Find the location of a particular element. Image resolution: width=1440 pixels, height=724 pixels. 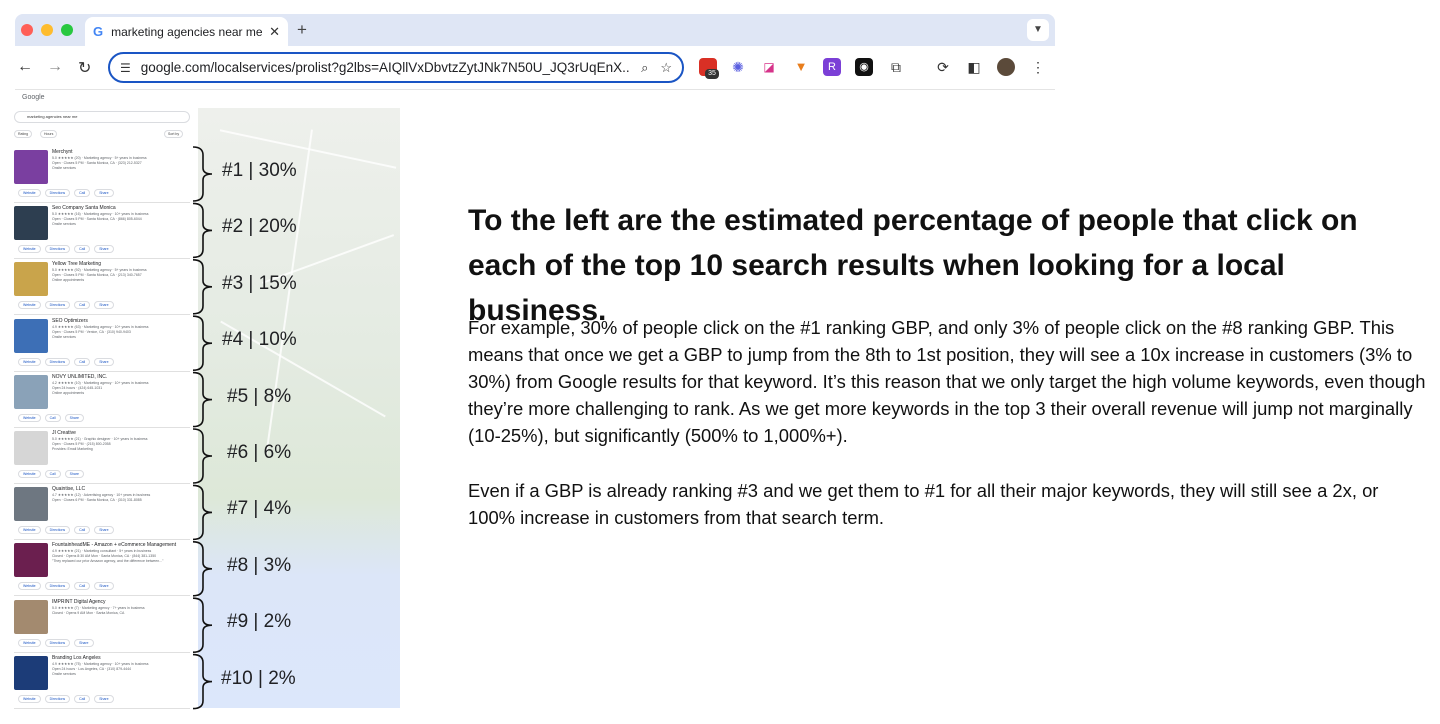

extension-r-icon: R is located at coordinates (832, 67).